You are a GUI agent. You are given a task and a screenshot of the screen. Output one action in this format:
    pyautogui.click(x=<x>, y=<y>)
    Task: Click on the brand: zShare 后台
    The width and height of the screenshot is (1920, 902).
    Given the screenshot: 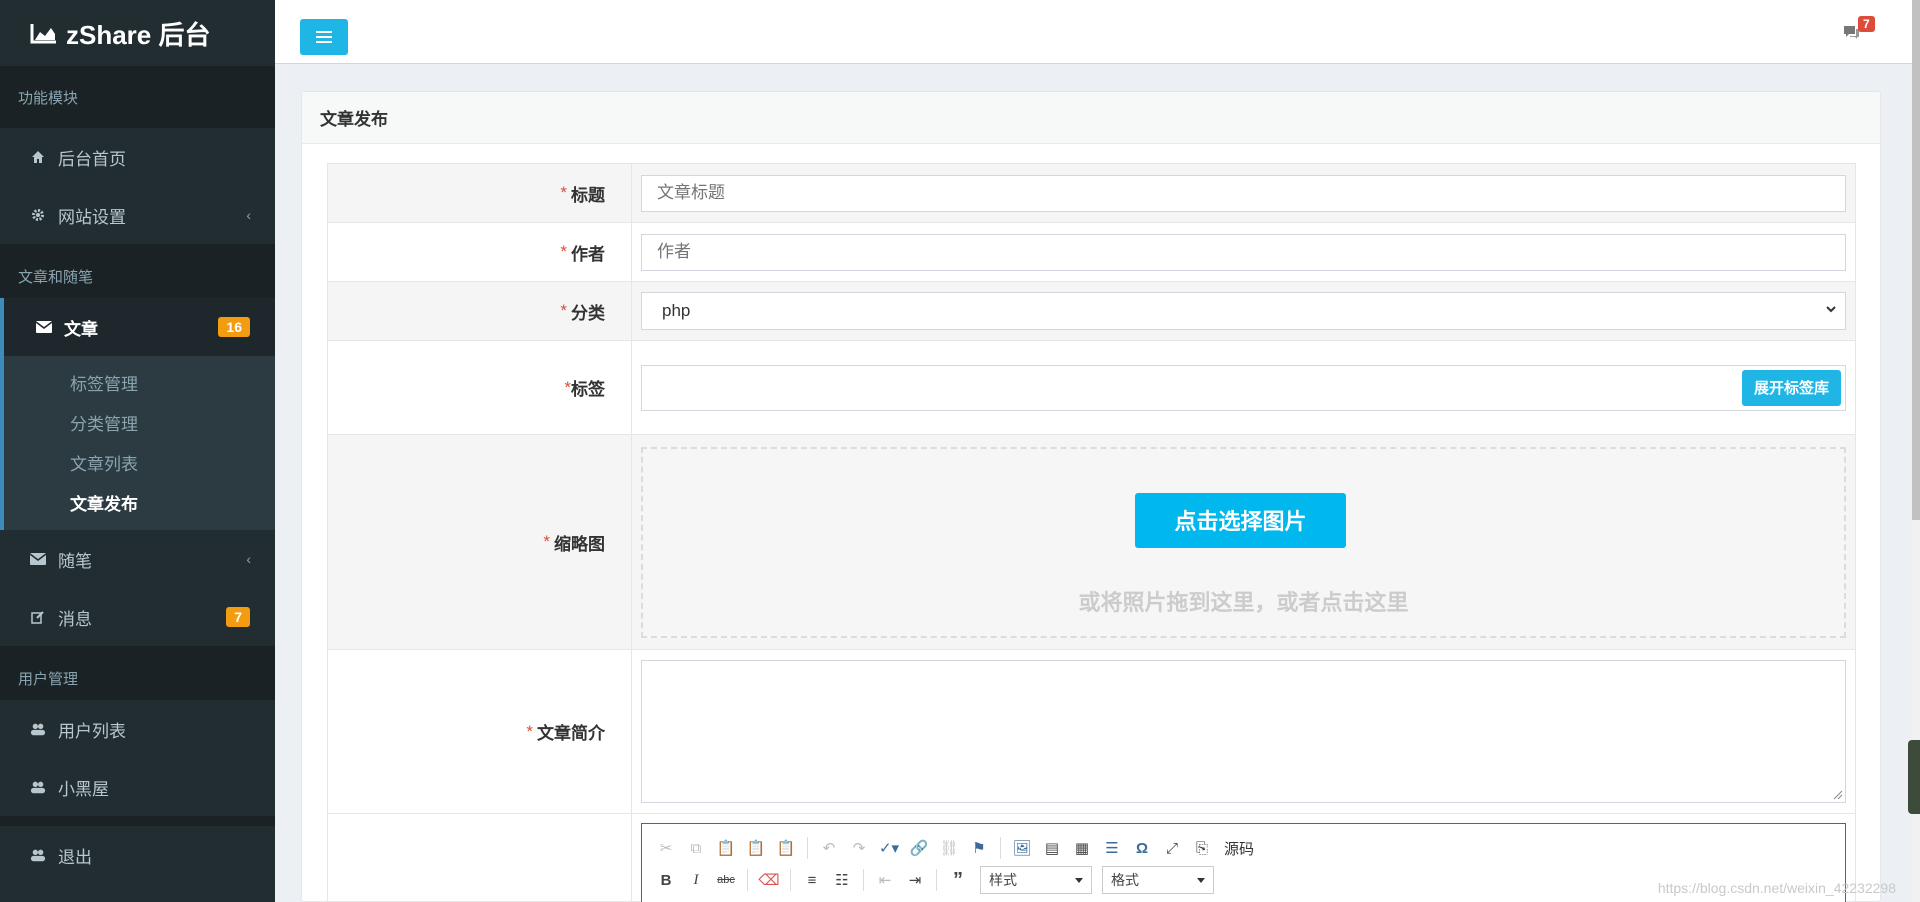 What is the action you would take?
    pyautogui.click(x=137, y=33)
    